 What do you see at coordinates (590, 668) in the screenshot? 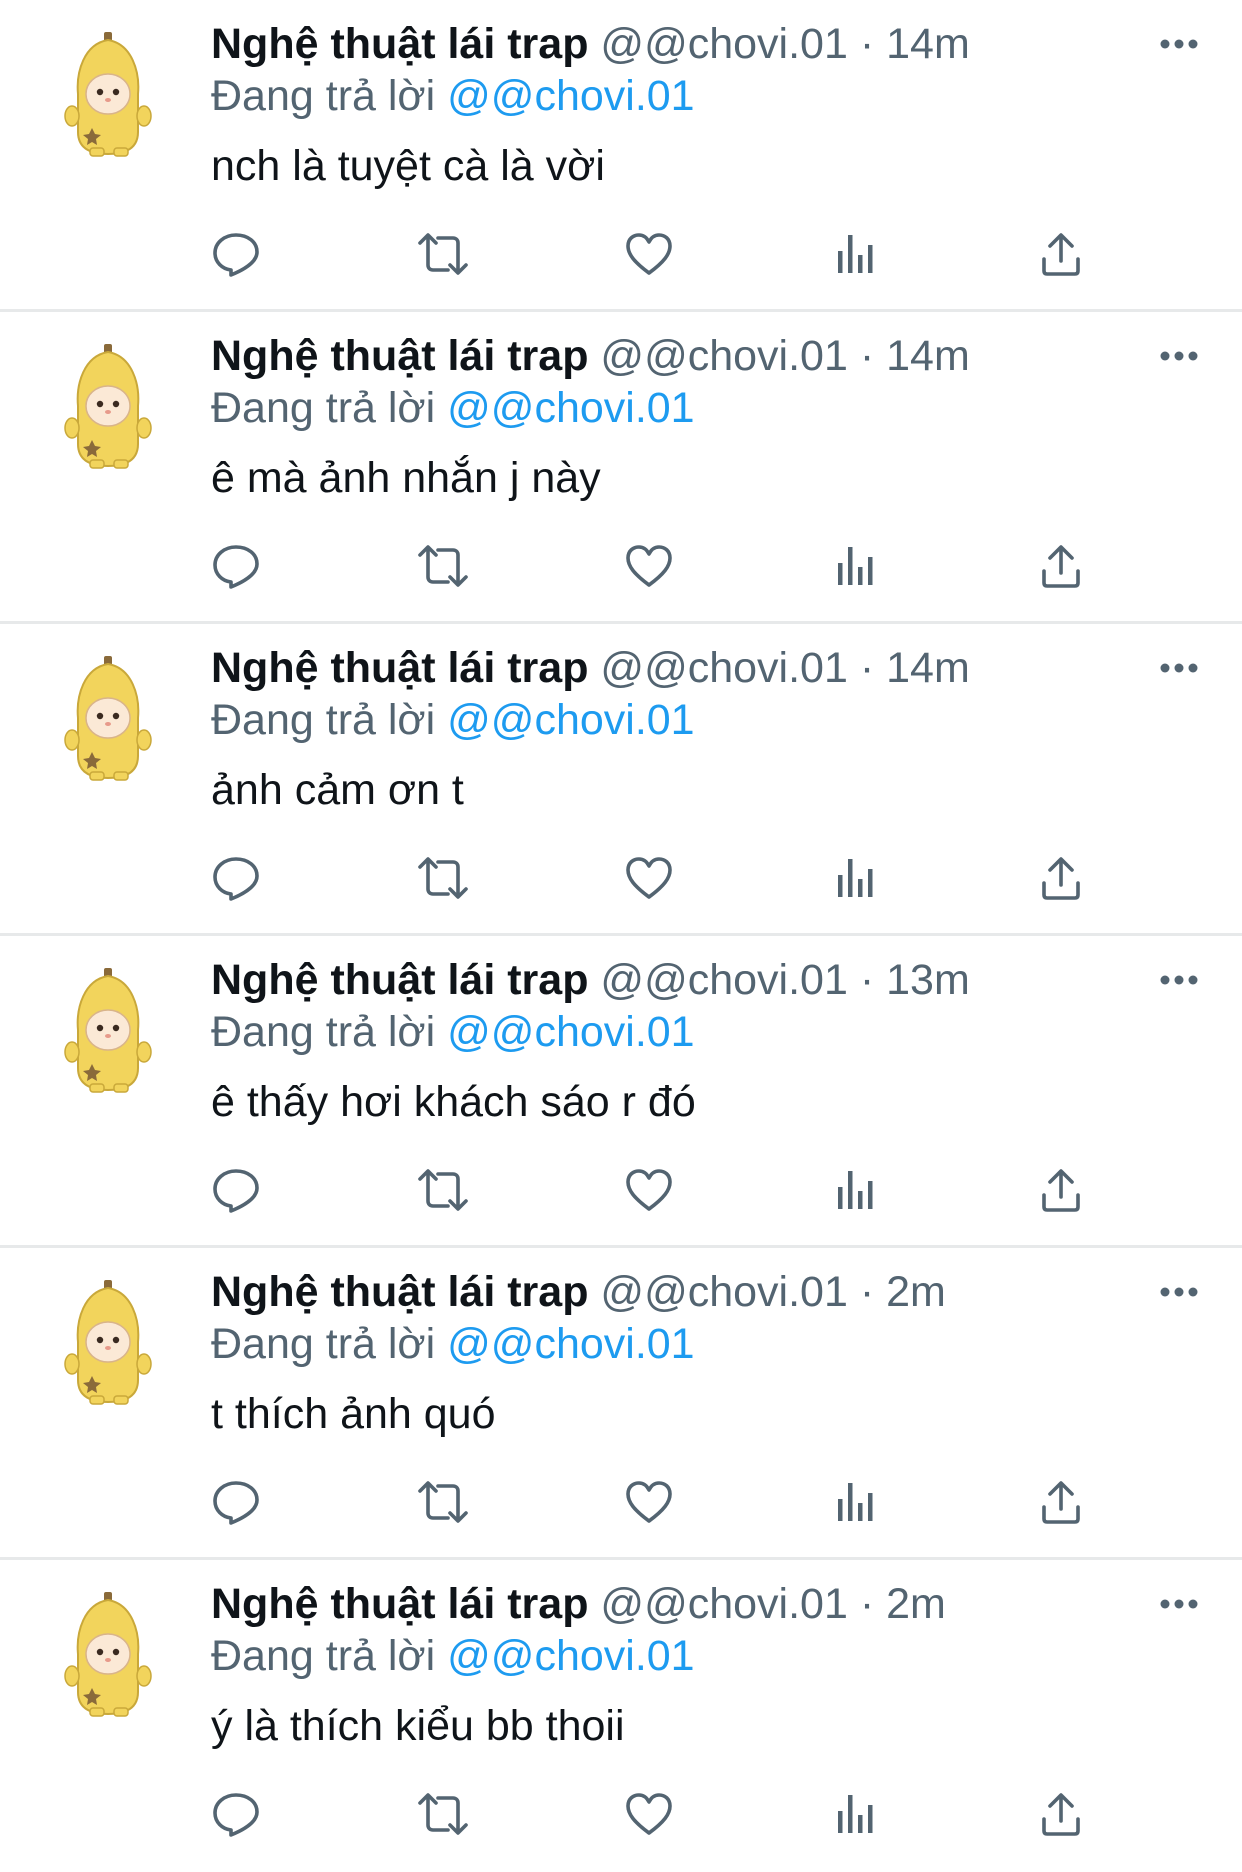
I see `tweet-header: Nghệ thuật lái trap @@chovi.01 · 14m` at bounding box center [590, 668].